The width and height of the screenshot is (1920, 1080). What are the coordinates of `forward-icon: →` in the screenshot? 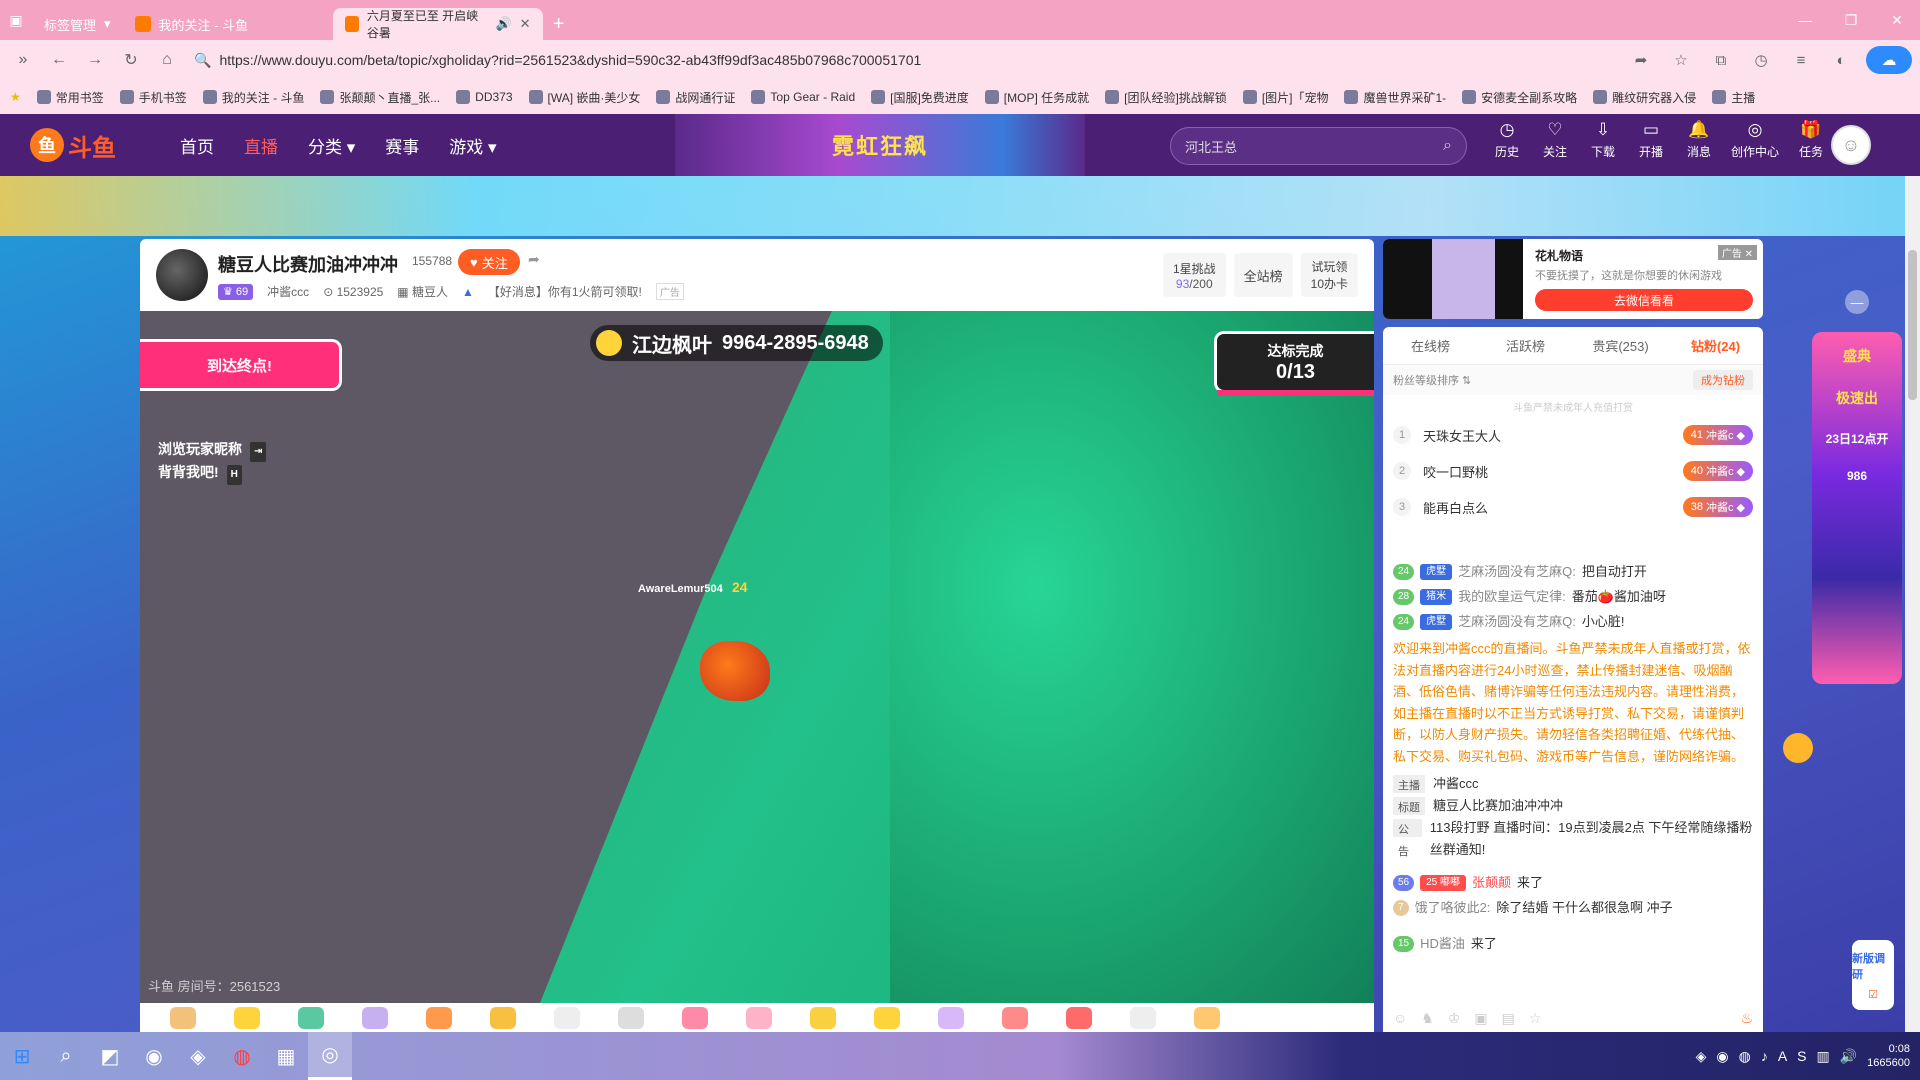 It's located at (95, 60).